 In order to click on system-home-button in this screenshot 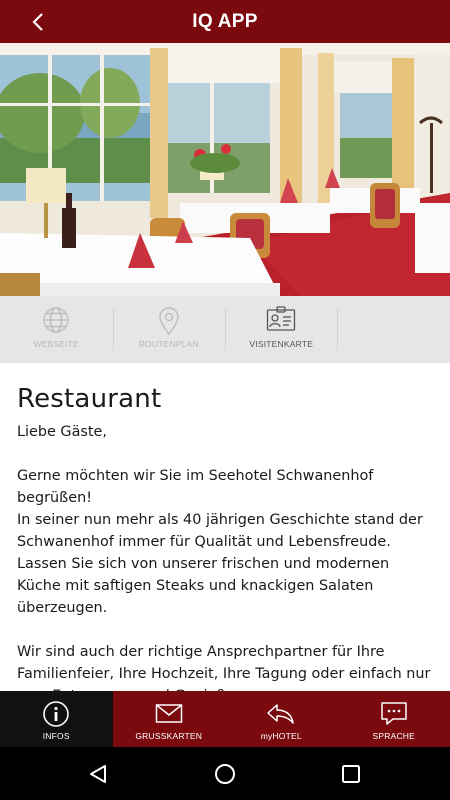, I will do `click(225, 773)`.